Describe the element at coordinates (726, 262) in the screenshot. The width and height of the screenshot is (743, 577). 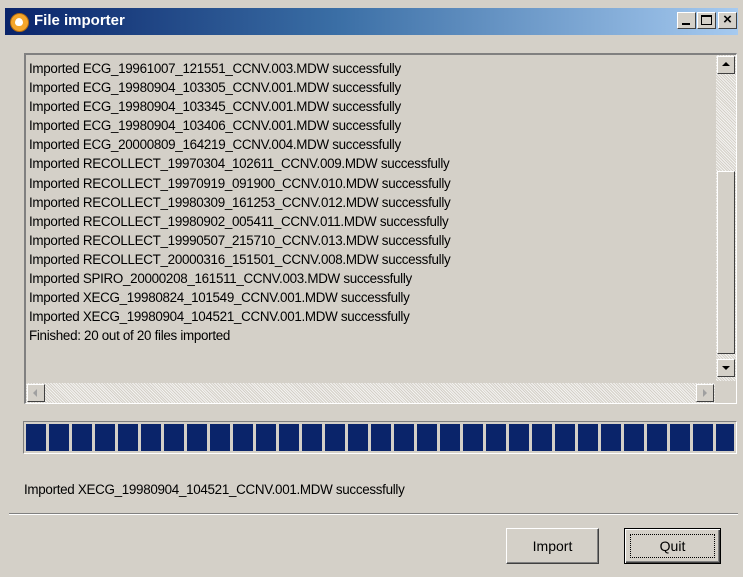
I see `vertical-scroll-thumb` at that location.